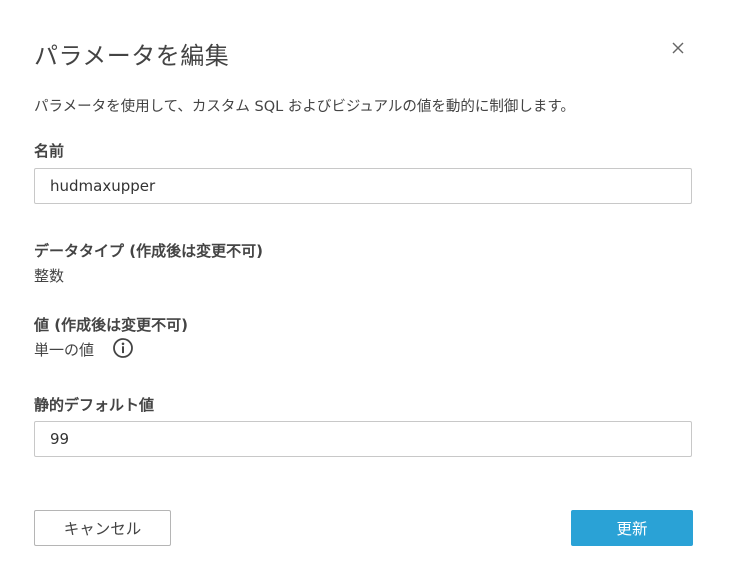 The image size is (729, 577). I want to click on update-button: 更新, so click(632, 528).